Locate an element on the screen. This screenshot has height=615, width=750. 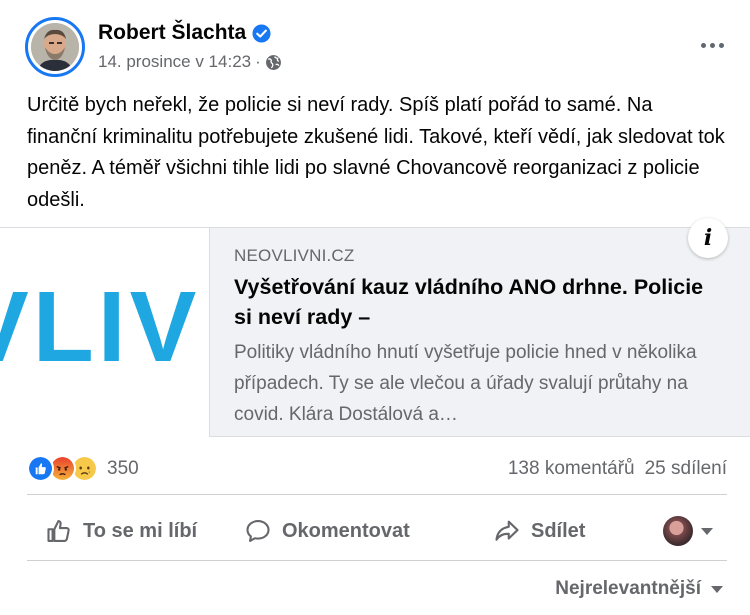
engagement-counts: 138 komentářů 25 sdílení is located at coordinates (617, 469).